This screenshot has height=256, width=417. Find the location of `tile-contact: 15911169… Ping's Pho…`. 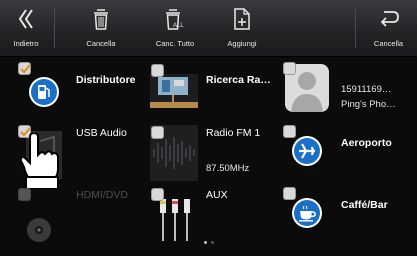

tile-contact: 15911169… Ping's Pho… is located at coordinates (348, 91).